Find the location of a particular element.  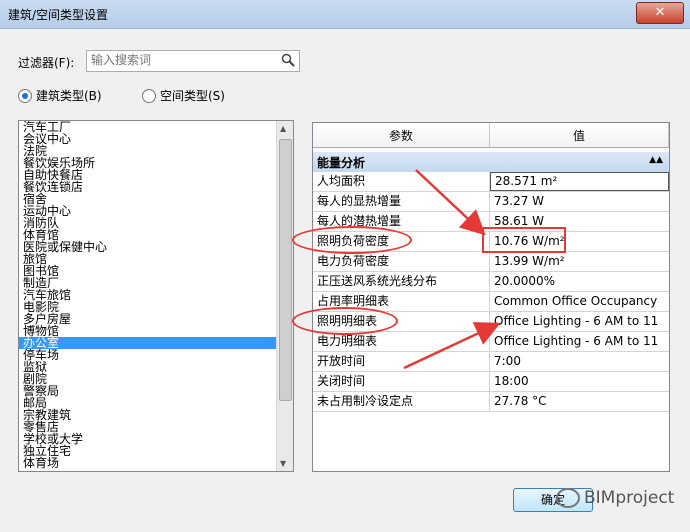

radio-space-type: 空间类型(S) is located at coordinates (183, 95).